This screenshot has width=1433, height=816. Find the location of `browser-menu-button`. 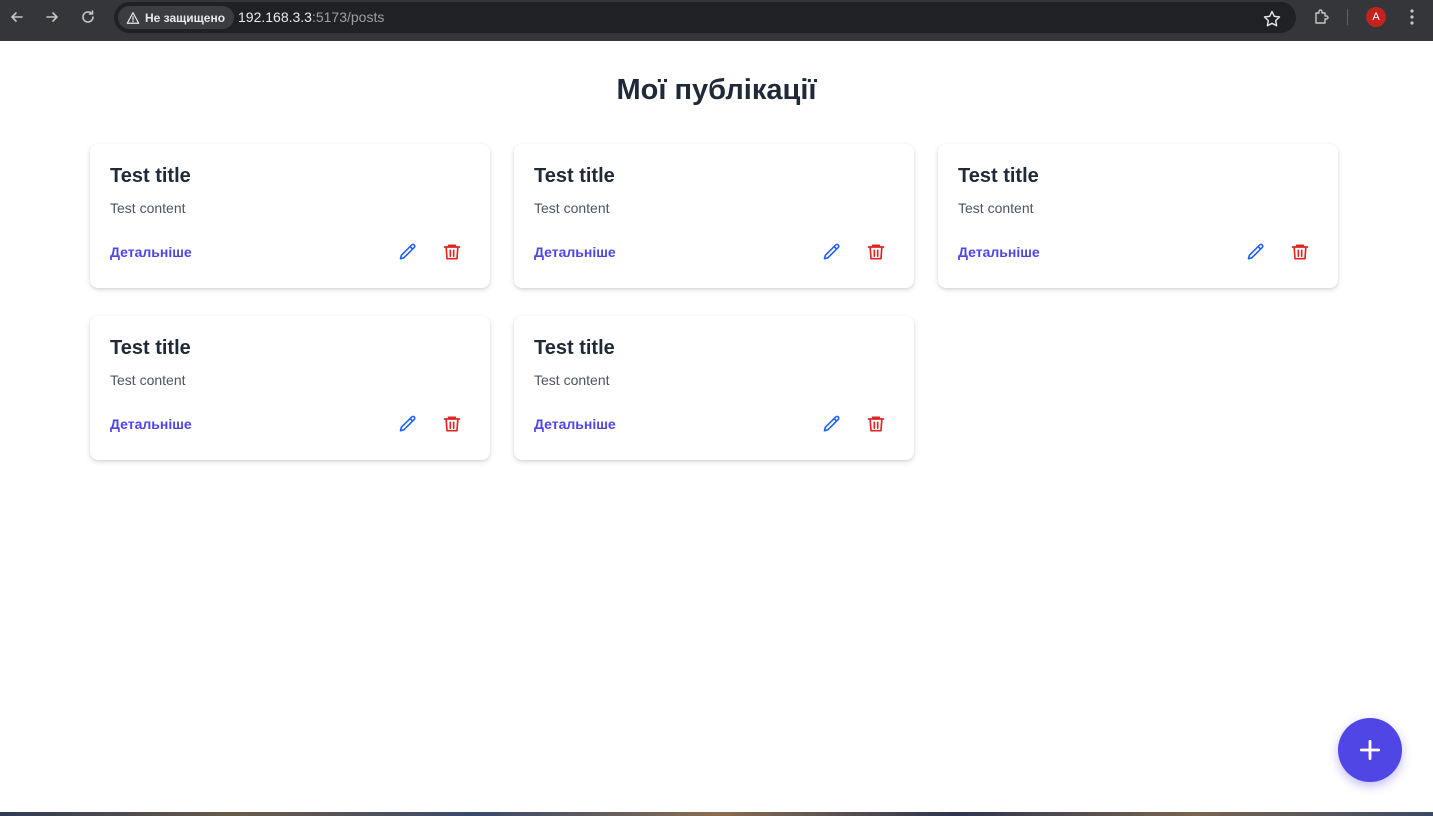

browser-menu-button is located at coordinates (1412, 17).